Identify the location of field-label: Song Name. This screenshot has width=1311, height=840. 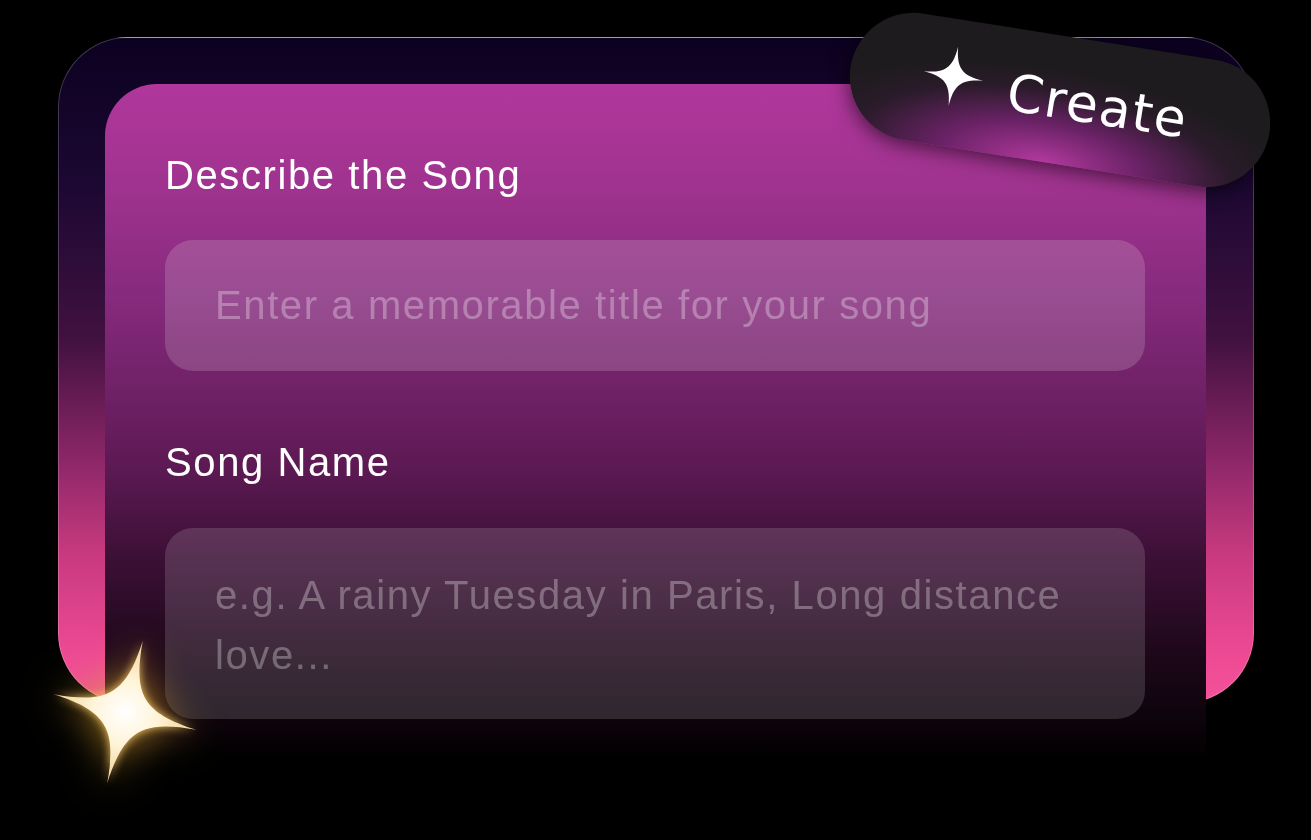
(278, 462).